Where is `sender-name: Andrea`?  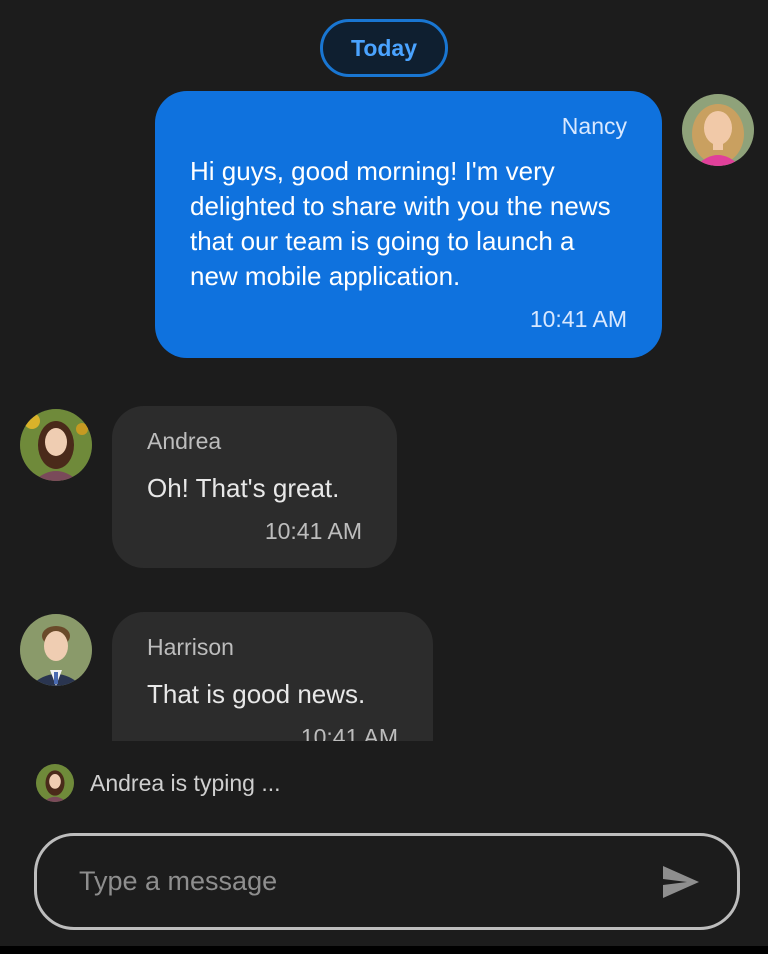
sender-name: Andrea is located at coordinates (184, 441).